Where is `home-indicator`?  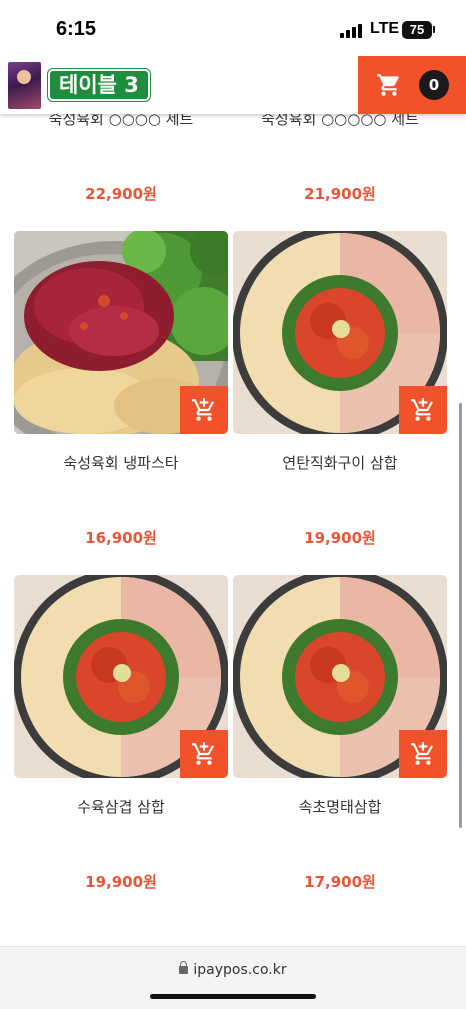 home-indicator is located at coordinates (233, 996).